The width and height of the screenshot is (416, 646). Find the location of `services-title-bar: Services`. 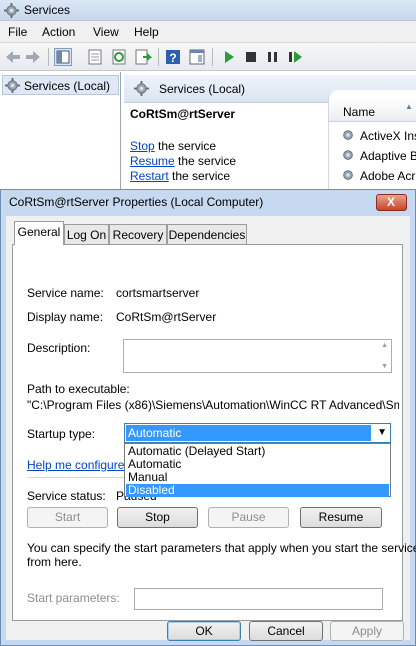

services-title-bar: Services is located at coordinates (208, 10).